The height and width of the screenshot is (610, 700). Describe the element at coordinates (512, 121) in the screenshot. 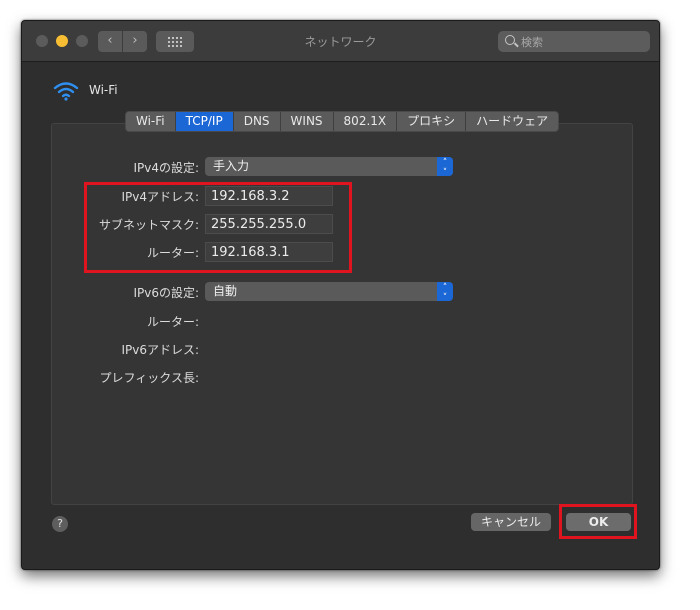

I see `tab-hardware: ハードウェア` at that location.